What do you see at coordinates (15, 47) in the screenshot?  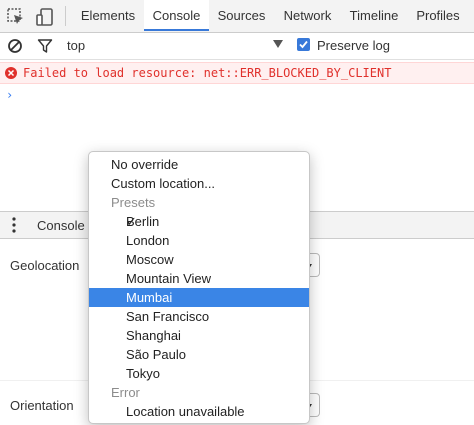 I see `clear-icon` at bounding box center [15, 47].